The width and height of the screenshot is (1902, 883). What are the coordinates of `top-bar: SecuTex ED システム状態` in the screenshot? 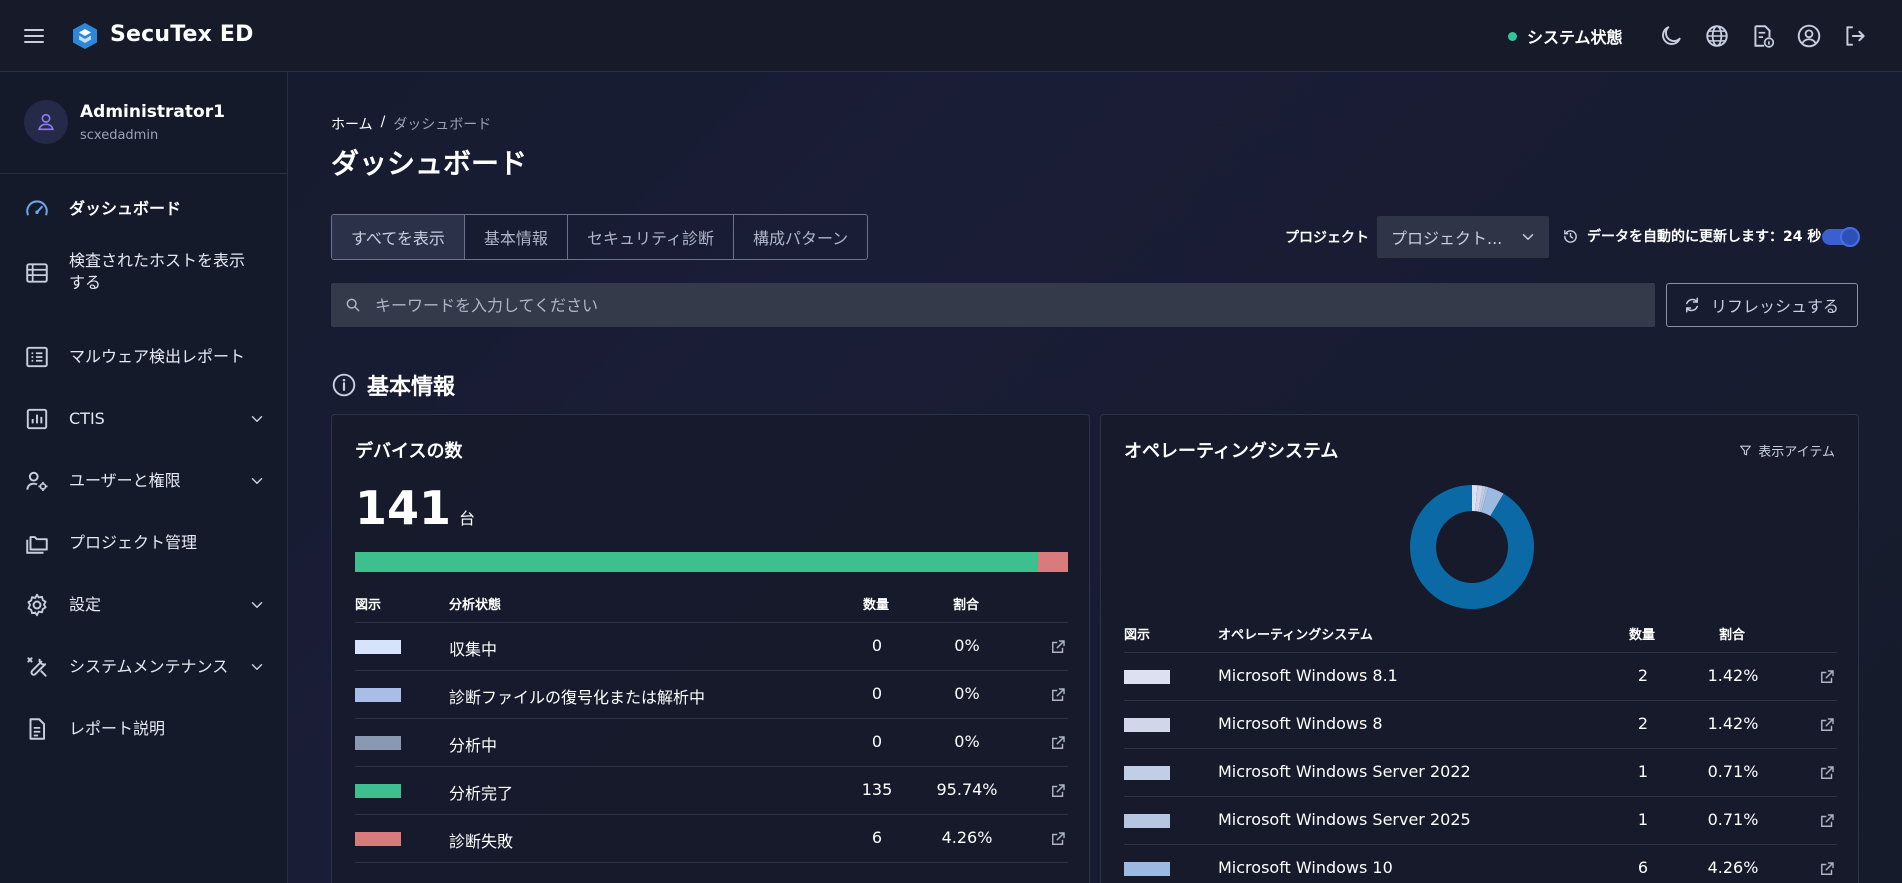 It's located at (951, 36).